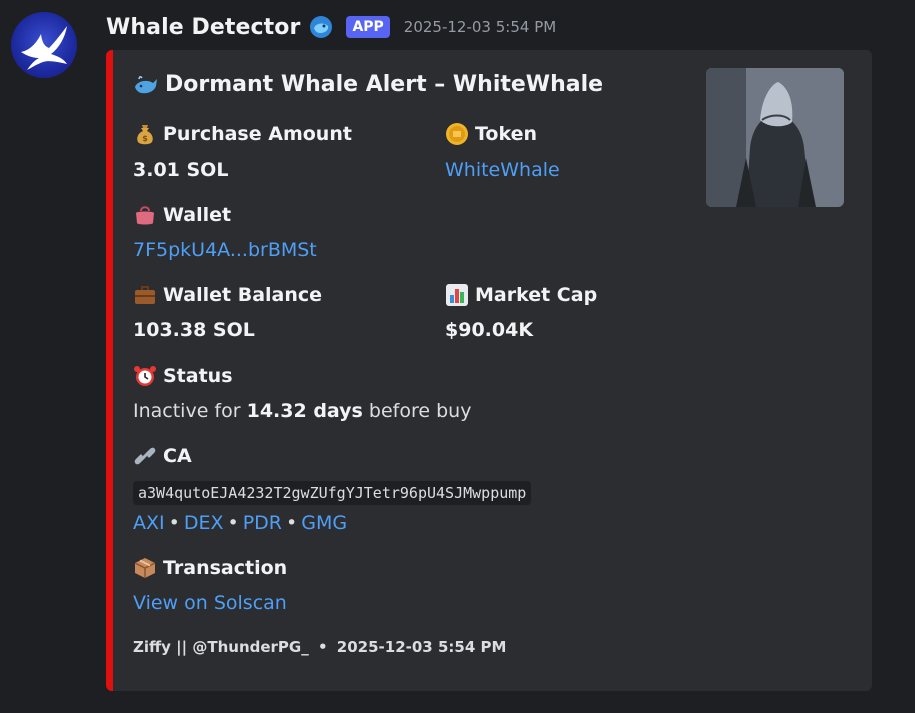 The height and width of the screenshot is (713, 915). What do you see at coordinates (457, 295) in the screenshot?
I see `bar-chart-icon` at bounding box center [457, 295].